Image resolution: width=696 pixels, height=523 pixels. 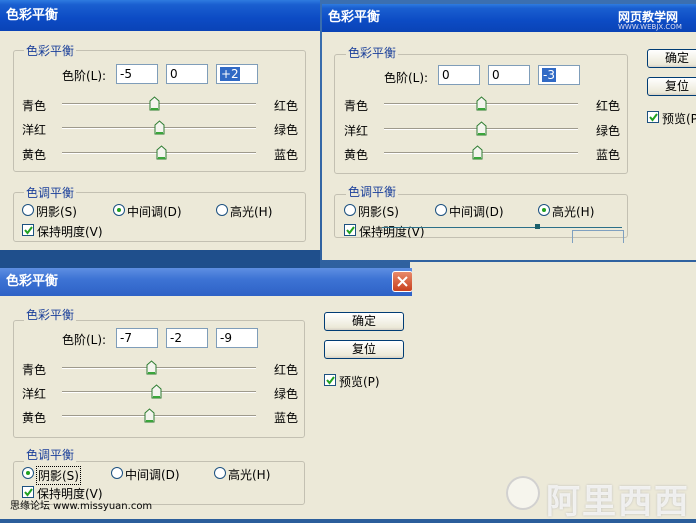 What do you see at coordinates (459, 75) in the screenshot?
I see `level-cyan-red-input: 0` at bounding box center [459, 75].